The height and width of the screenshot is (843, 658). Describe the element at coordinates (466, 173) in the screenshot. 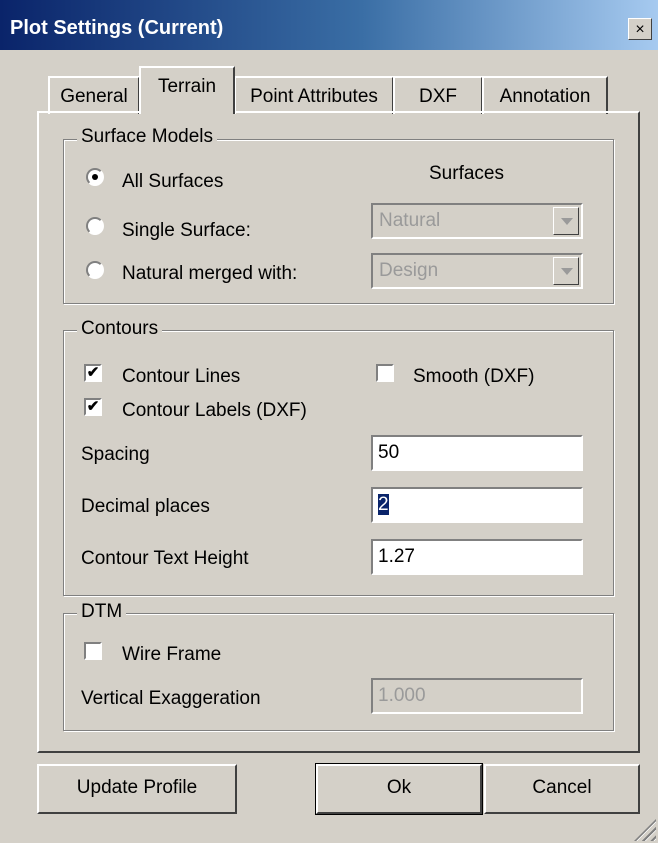

I see `surfaces-header: Surfaces` at that location.